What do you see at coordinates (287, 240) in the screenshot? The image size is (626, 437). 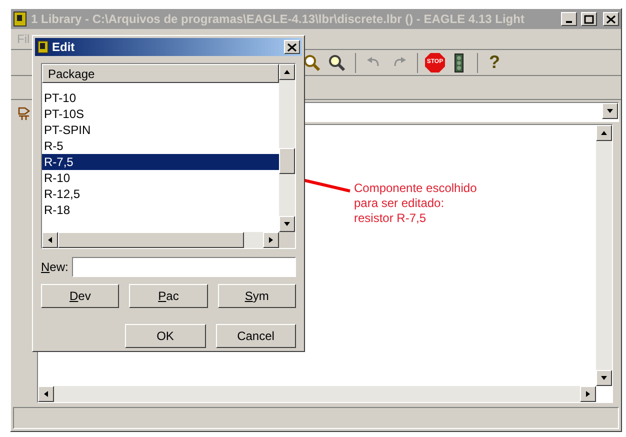 I see `scrollbar-corner` at bounding box center [287, 240].